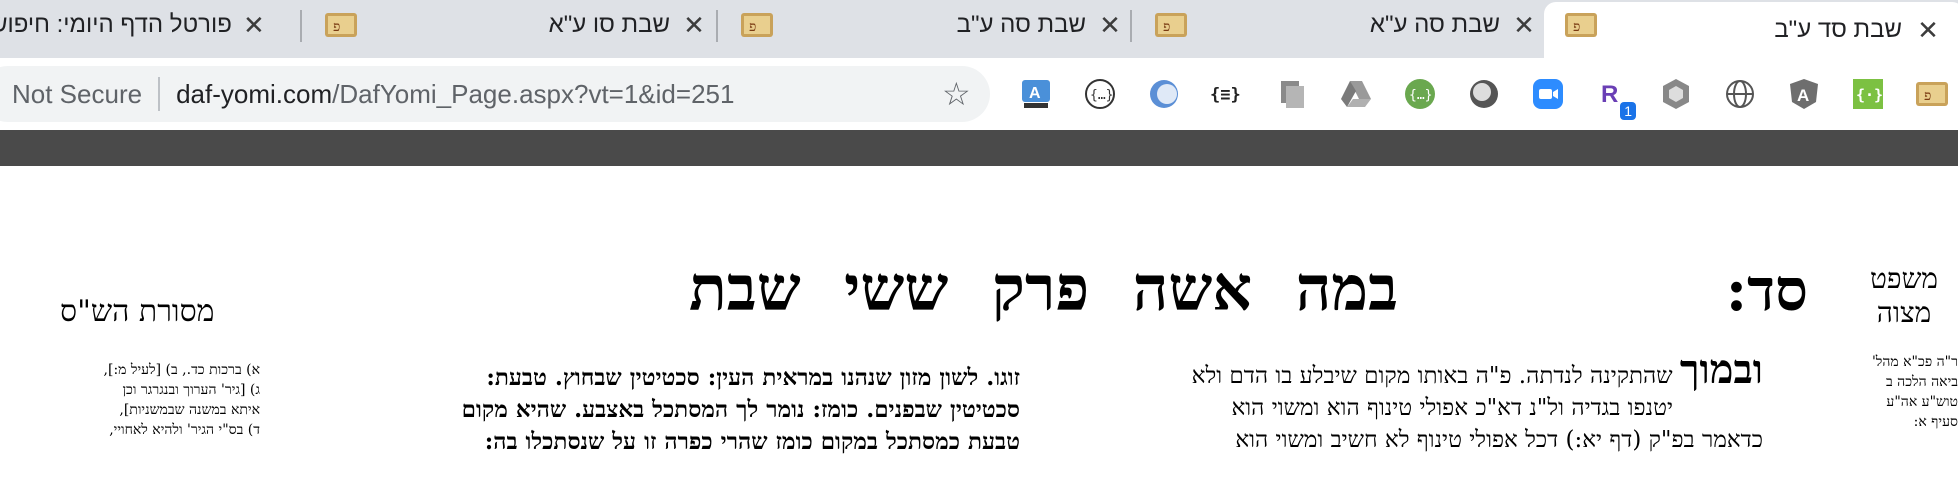 This screenshot has width=1958, height=480. I want to click on translate-ext-icon: A, so click(1036, 94).